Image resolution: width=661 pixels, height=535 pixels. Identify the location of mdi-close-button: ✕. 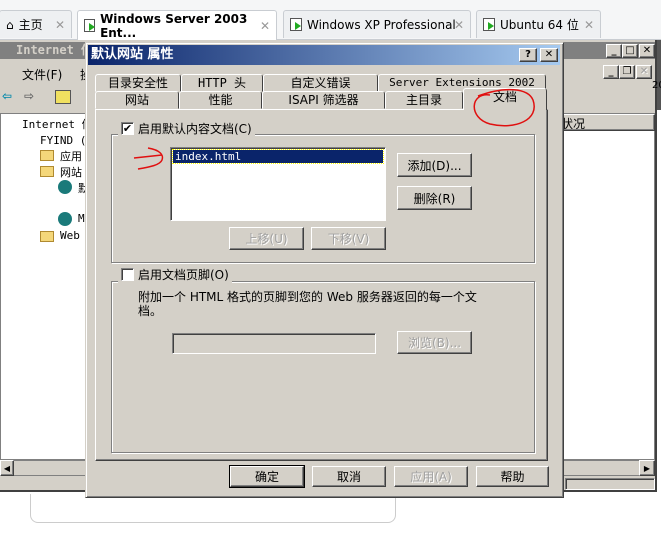
(644, 72).